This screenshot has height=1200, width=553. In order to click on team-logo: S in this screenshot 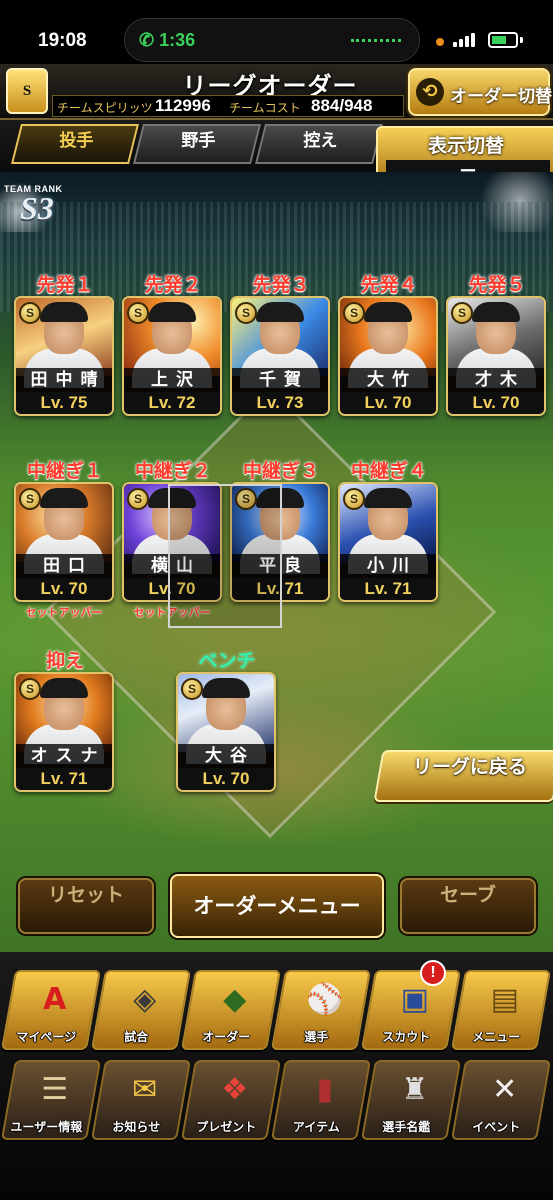, I will do `click(27, 91)`.